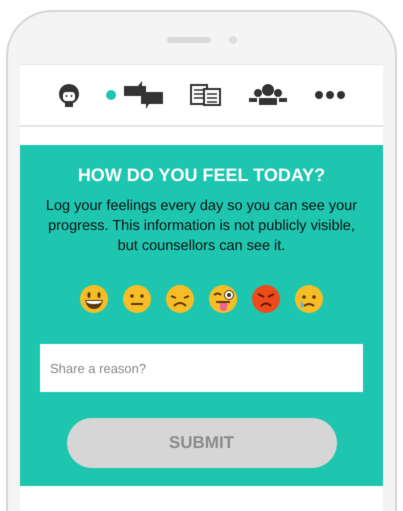 This screenshot has height=511, width=403. What do you see at coordinates (180, 299) in the screenshot?
I see `sad-face-icon` at bounding box center [180, 299].